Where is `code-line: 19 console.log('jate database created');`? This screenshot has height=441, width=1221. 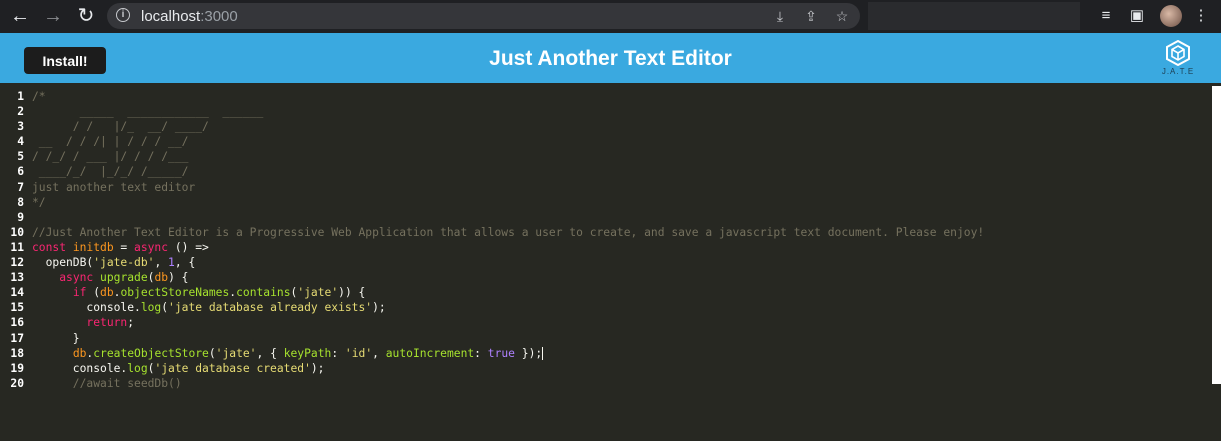
code-line: 19 console.log('jate database created'); is located at coordinates (606, 368).